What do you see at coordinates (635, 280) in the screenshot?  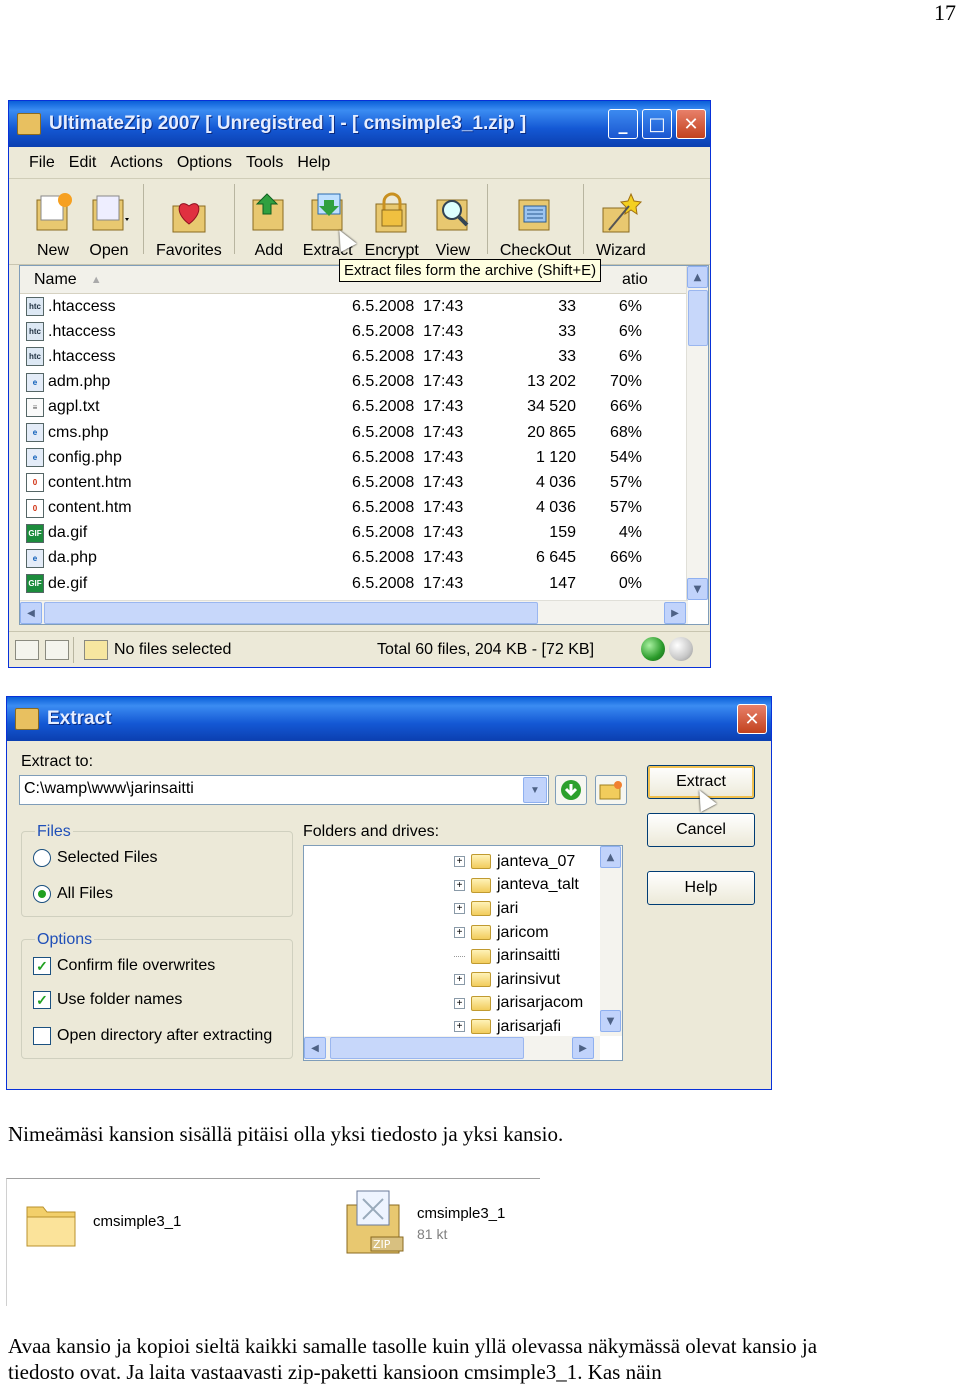 I see `column-ratio: atio` at bounding box center [635, 280].